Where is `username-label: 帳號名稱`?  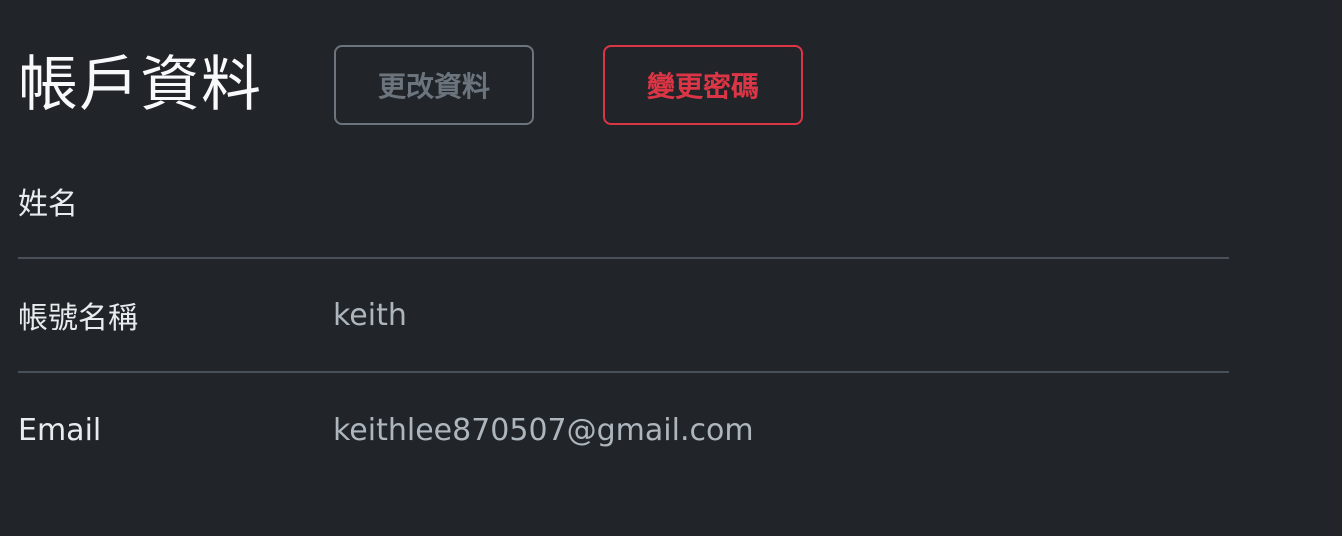 username-label: 帳號名稱 is located at coordinates (78, 318).